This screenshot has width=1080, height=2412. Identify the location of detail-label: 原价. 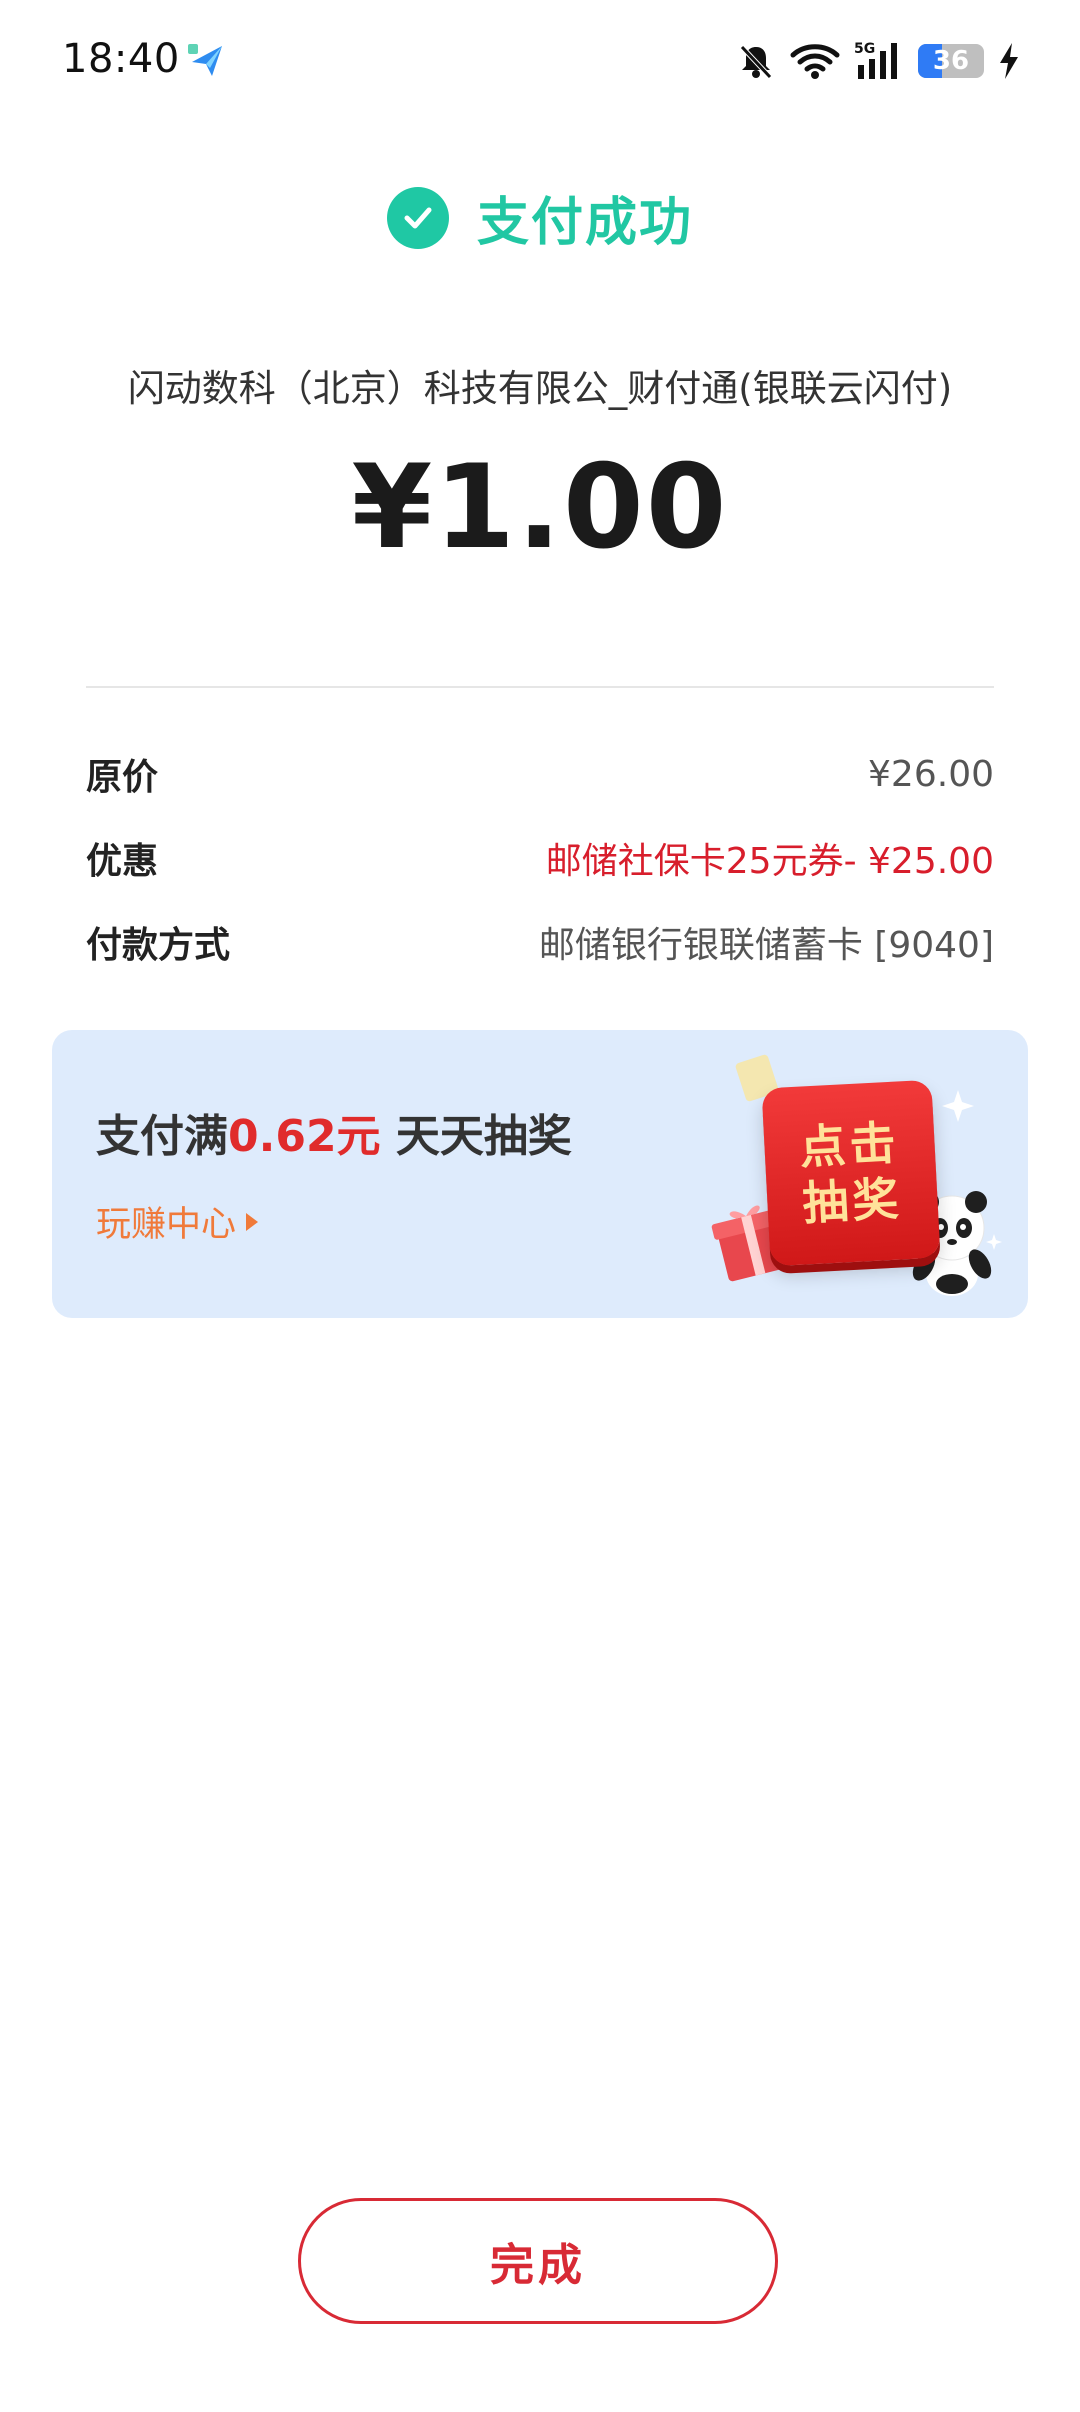
(122, 777).